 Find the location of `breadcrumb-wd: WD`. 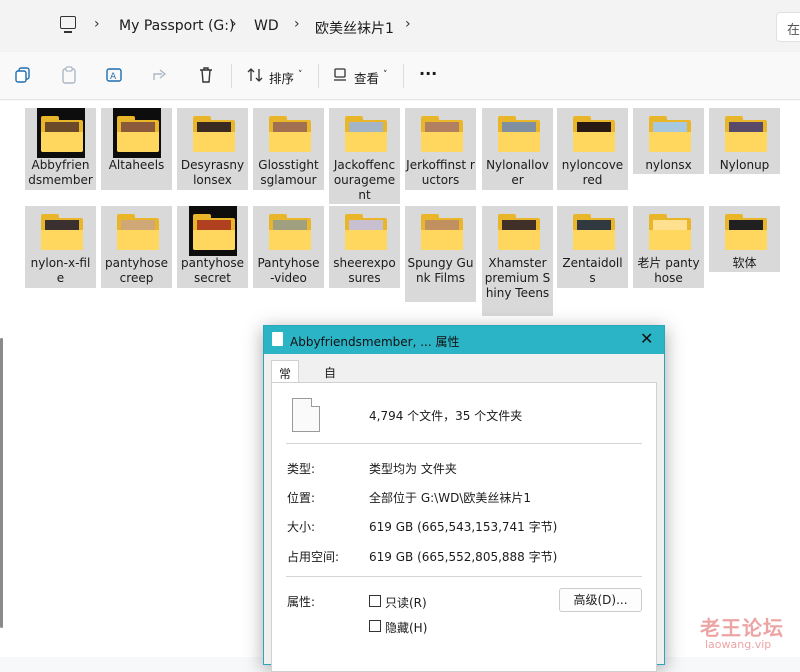

breadcrumb-wd: WD is located at coordinates (266, 26).